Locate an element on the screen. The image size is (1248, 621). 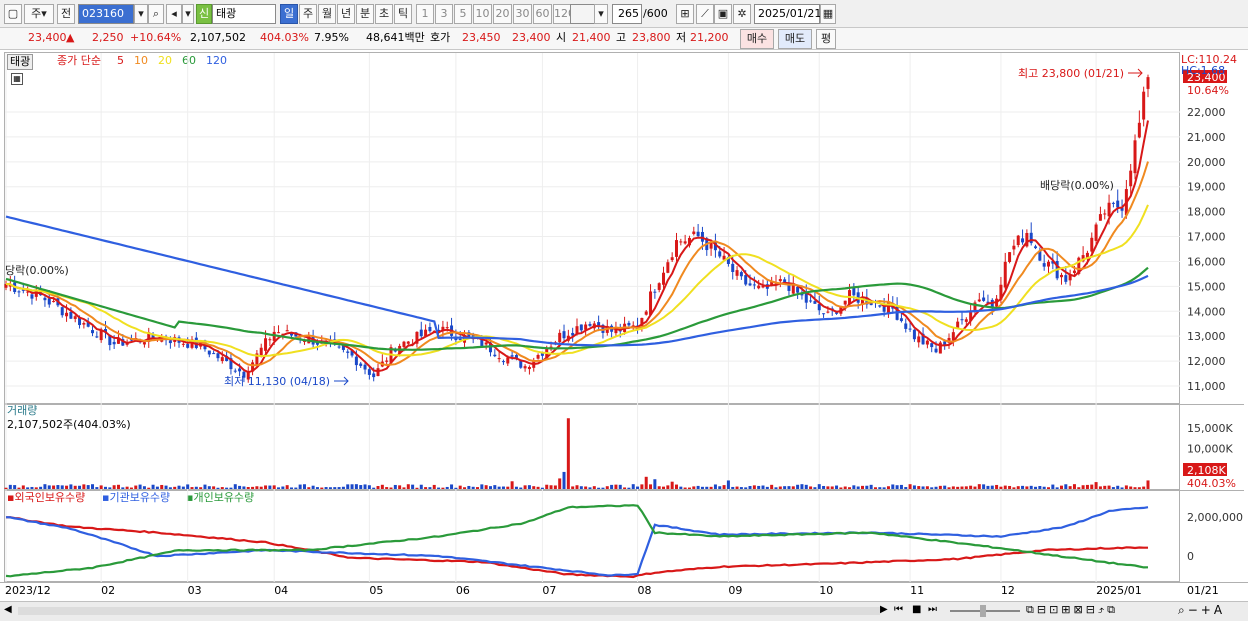
new-badge: 신 is located at coordinates (204, 14).